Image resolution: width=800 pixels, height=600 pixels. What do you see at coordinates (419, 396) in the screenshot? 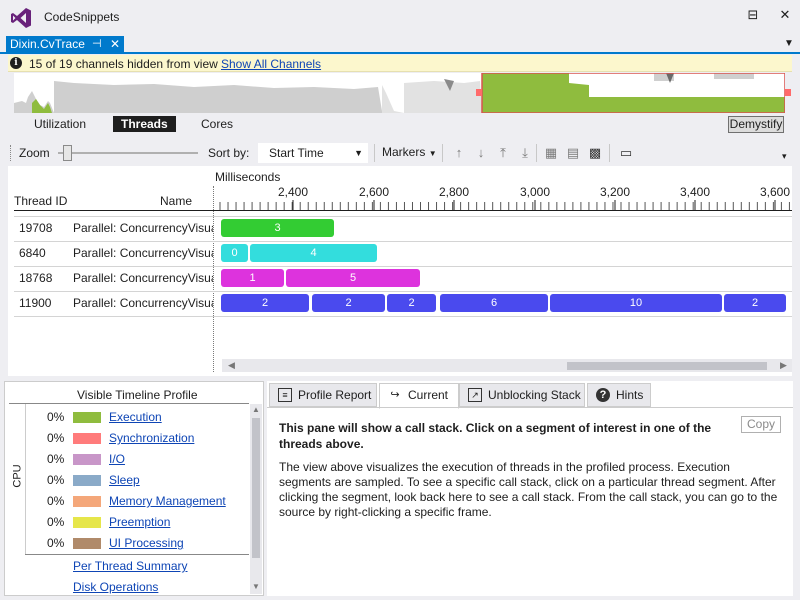
I see `tab-current: ↪ Current` at bounding box center [419, 396].